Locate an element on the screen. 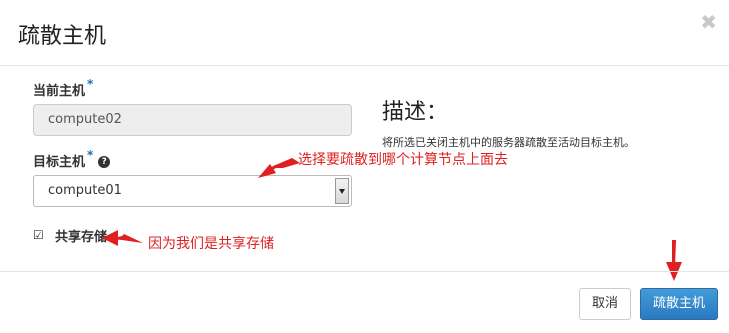 The height and width of the screenshot is (333, 729). target-host-select: compute01 is located at coordinates (192, 191).